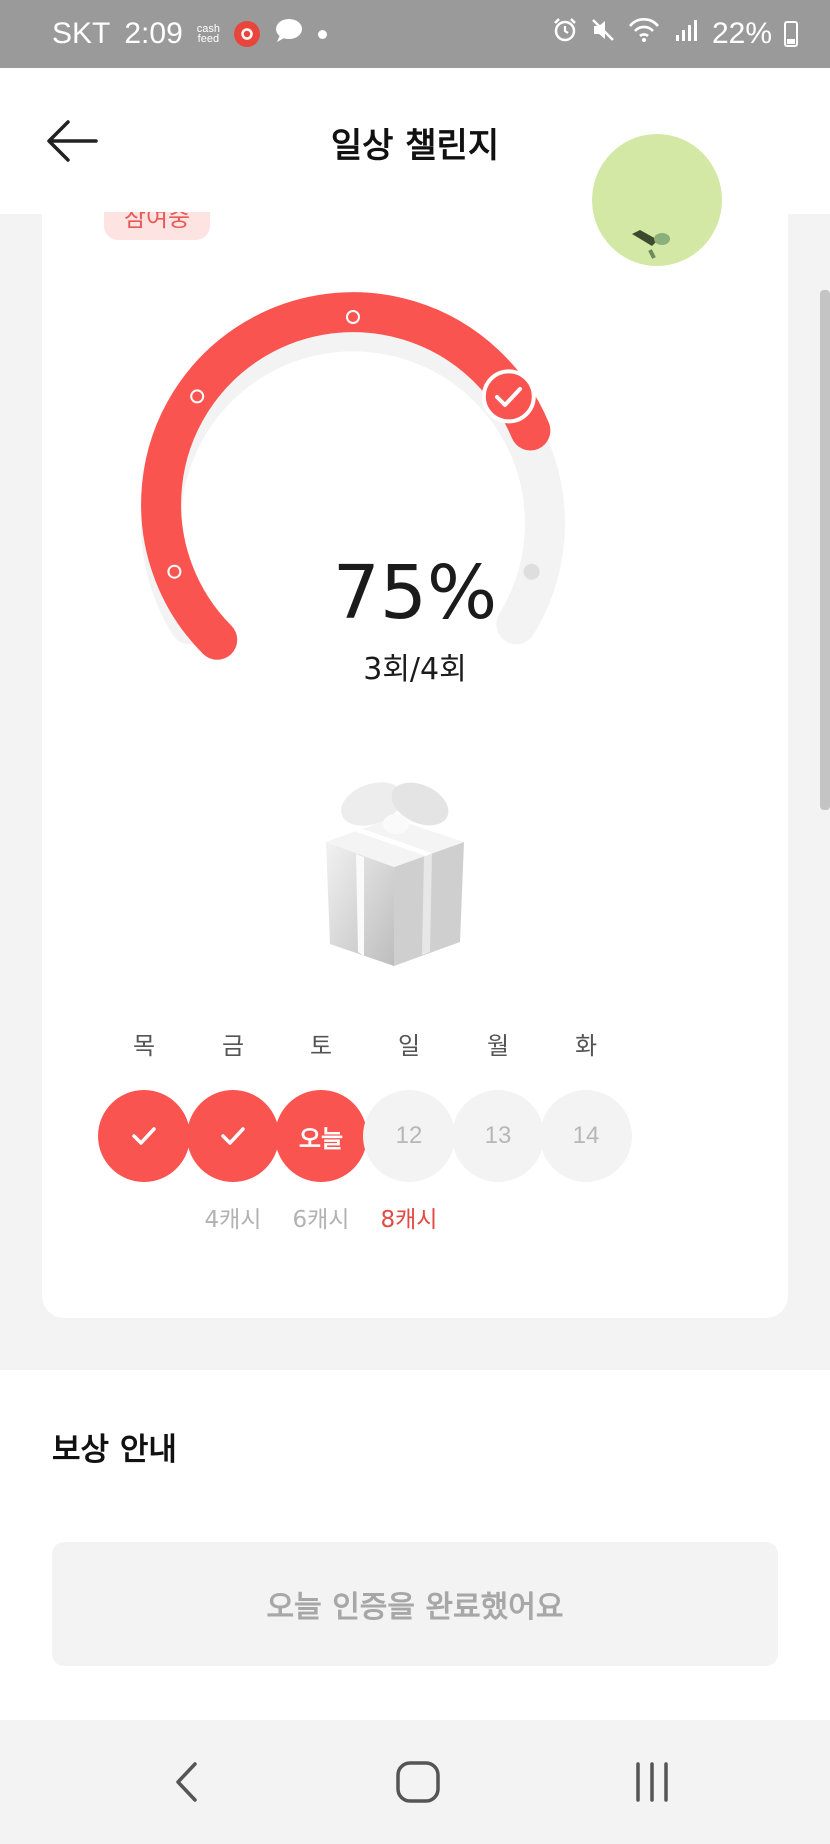 This screenshot has width=830, height=1844. Describe the element at coordinates (409, 1046) in the screenshot. I see `day-label: 일` at that location.